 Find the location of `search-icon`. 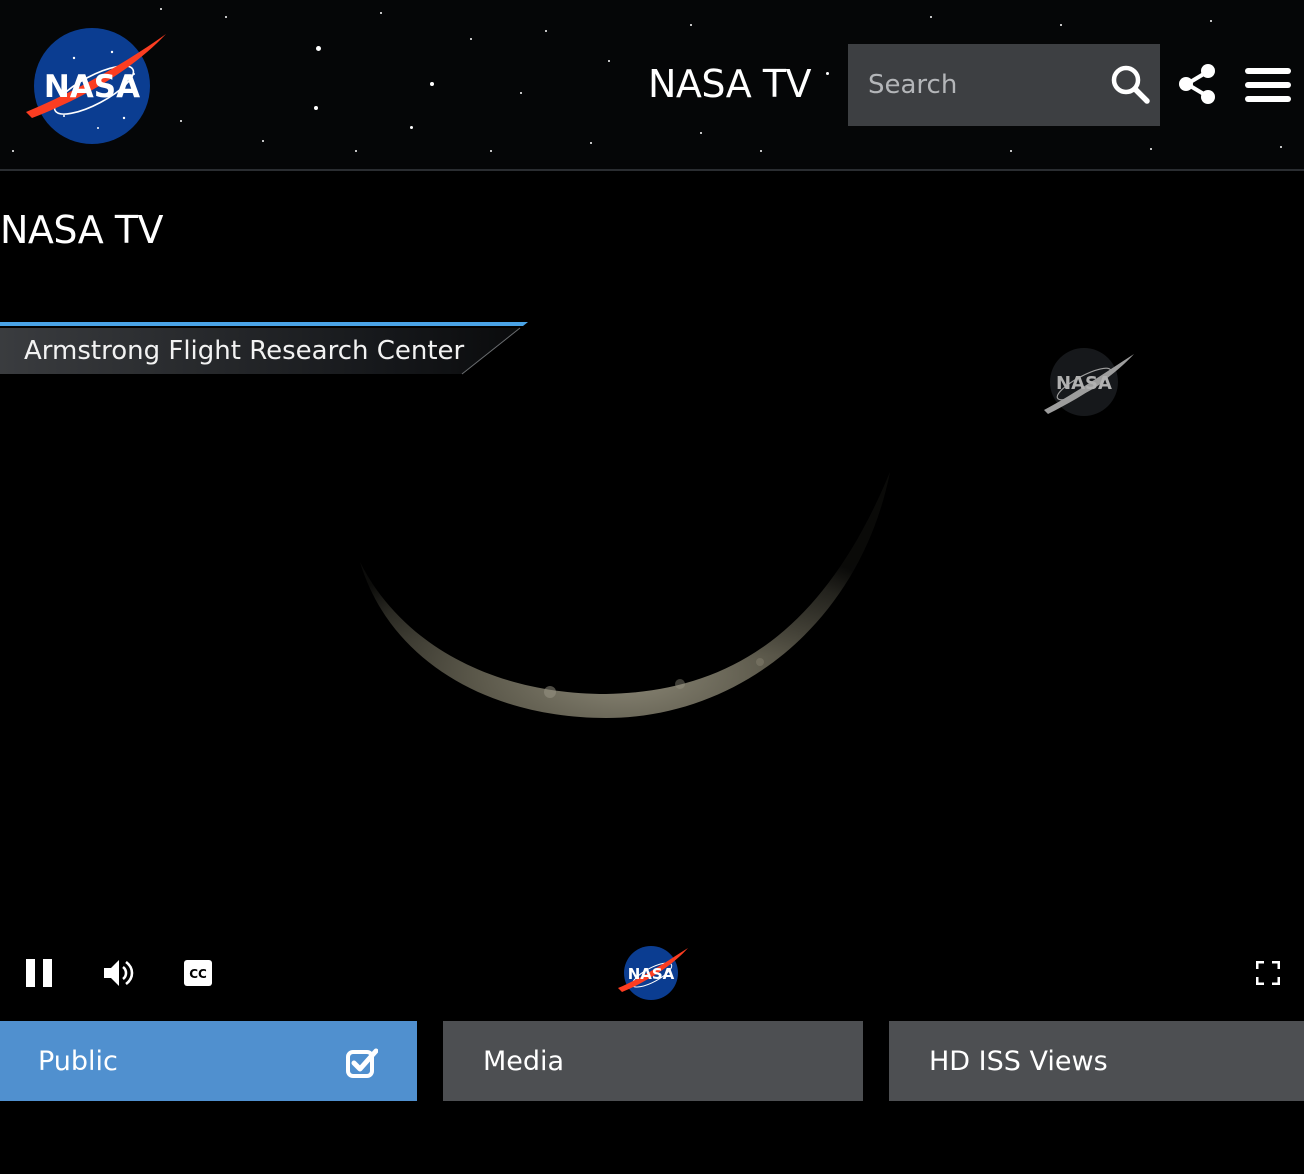

search-icon is located at coordinates (1130, 84).